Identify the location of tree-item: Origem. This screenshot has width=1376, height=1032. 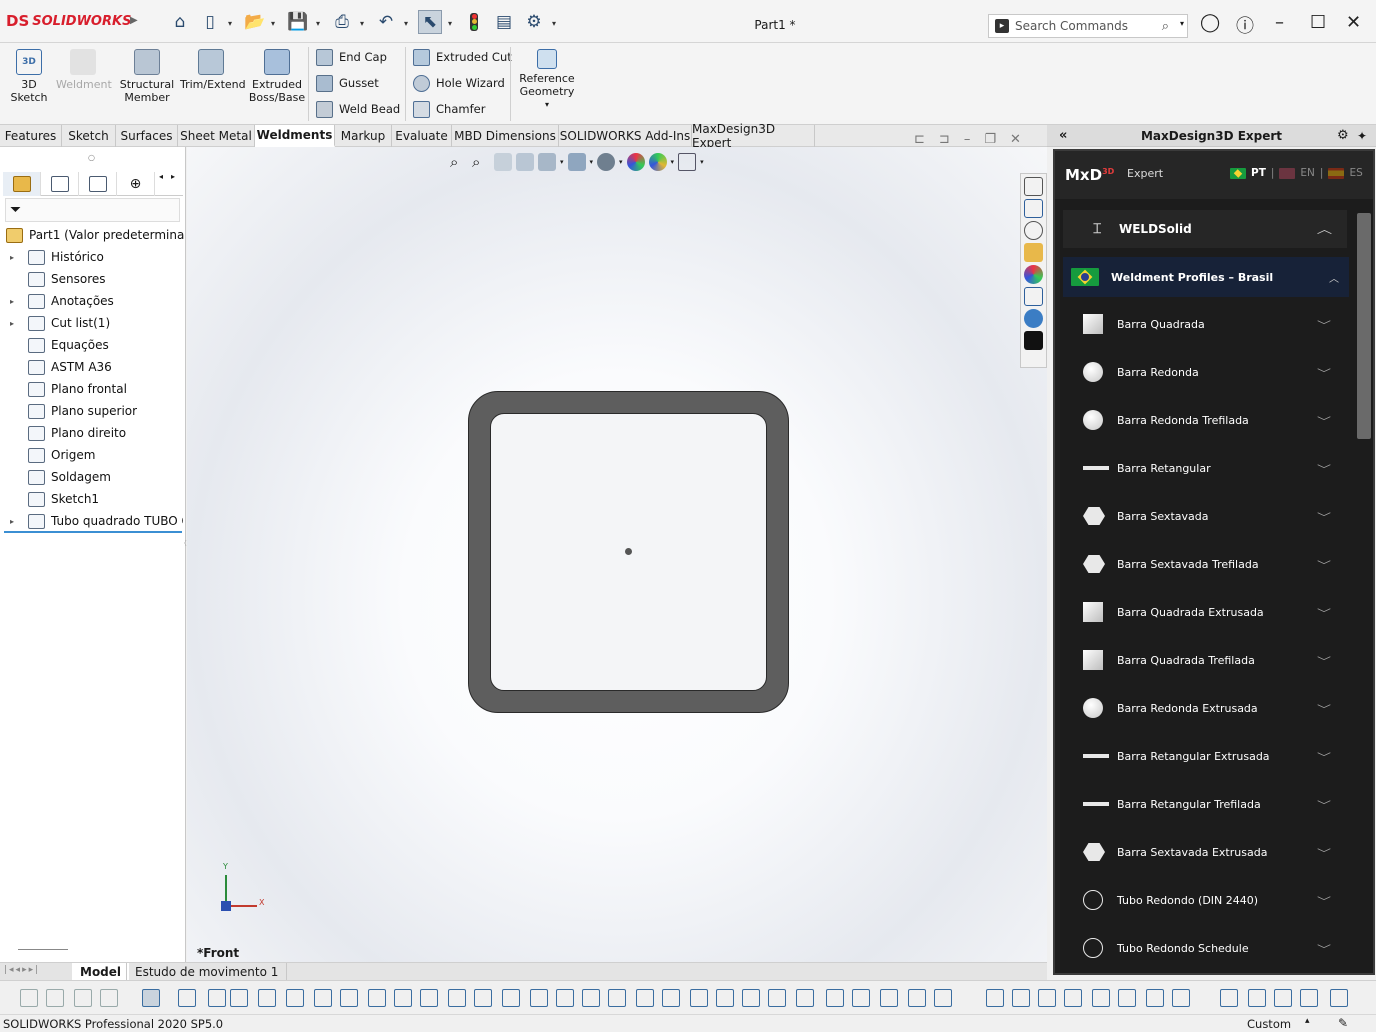
(50, 455).